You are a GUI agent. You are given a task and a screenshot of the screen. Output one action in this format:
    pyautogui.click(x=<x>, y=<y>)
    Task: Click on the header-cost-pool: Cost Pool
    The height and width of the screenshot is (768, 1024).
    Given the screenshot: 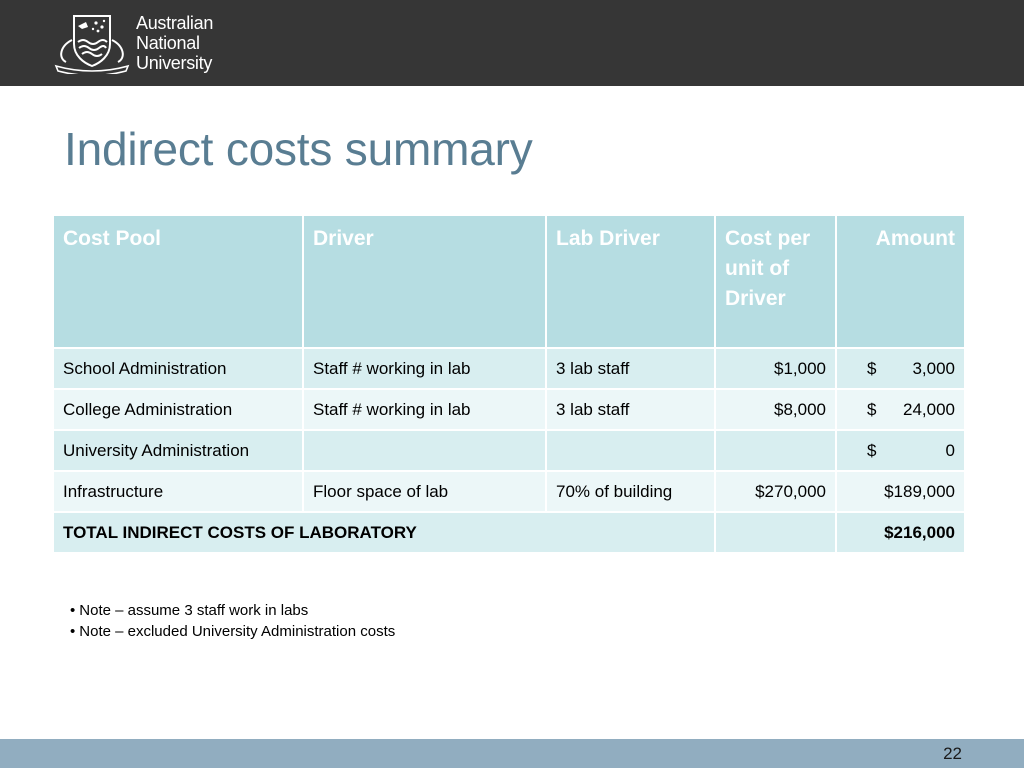 What is the action you would take?
    pyautogui.click(x=178, y=281)
    